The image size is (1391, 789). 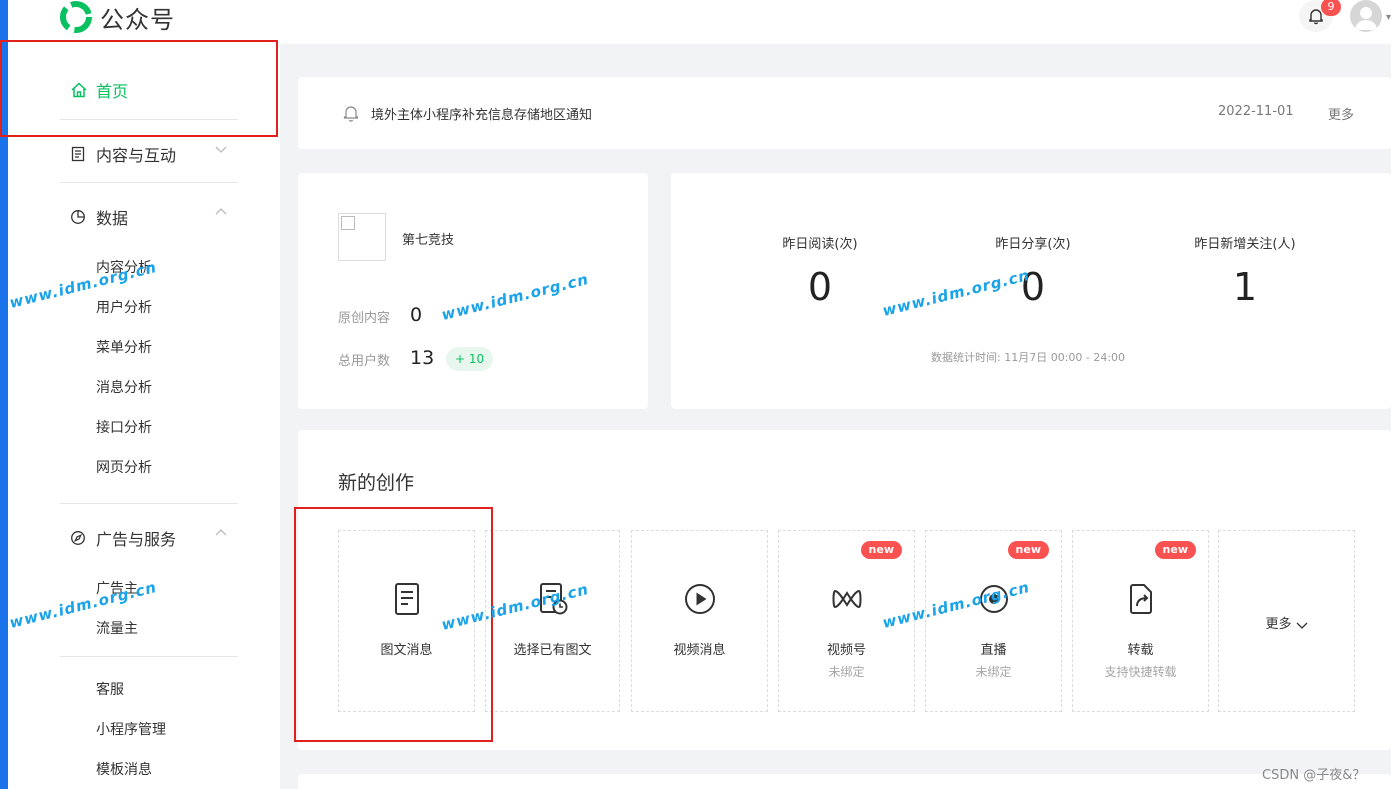 I want to click on repost-button: new 转载 支持快捷转载, so click(x=1140, y=621).